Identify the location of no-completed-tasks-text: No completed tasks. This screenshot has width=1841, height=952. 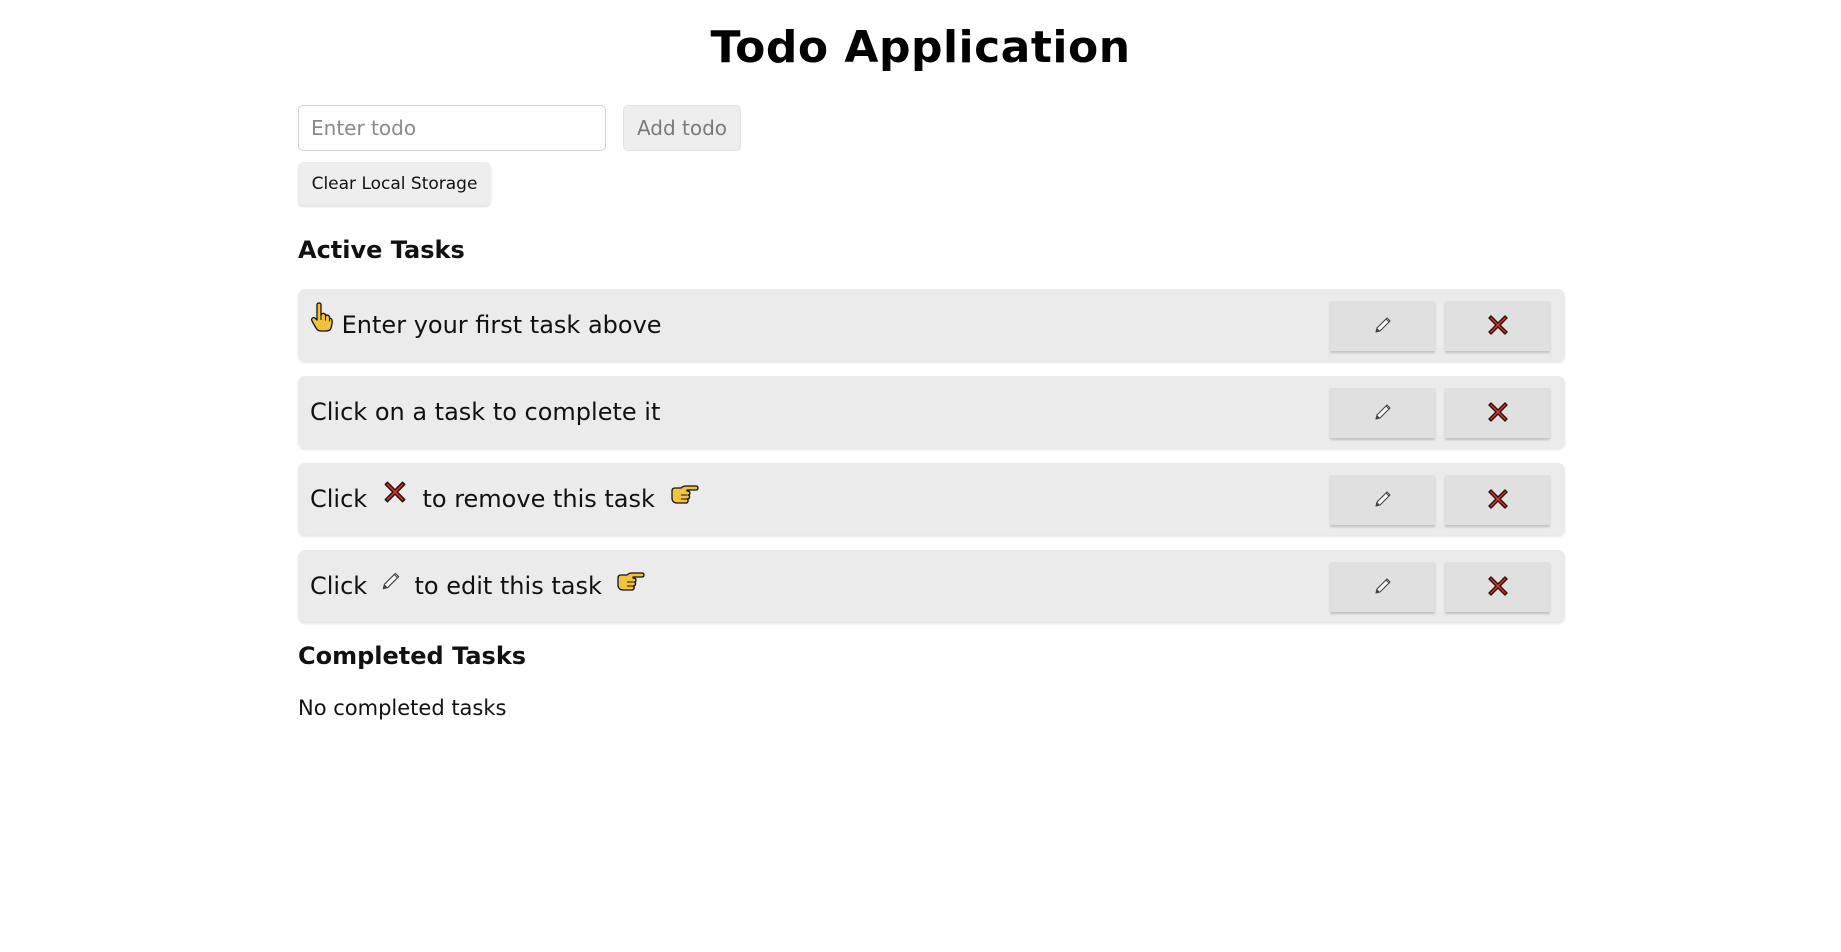
(402, 708).